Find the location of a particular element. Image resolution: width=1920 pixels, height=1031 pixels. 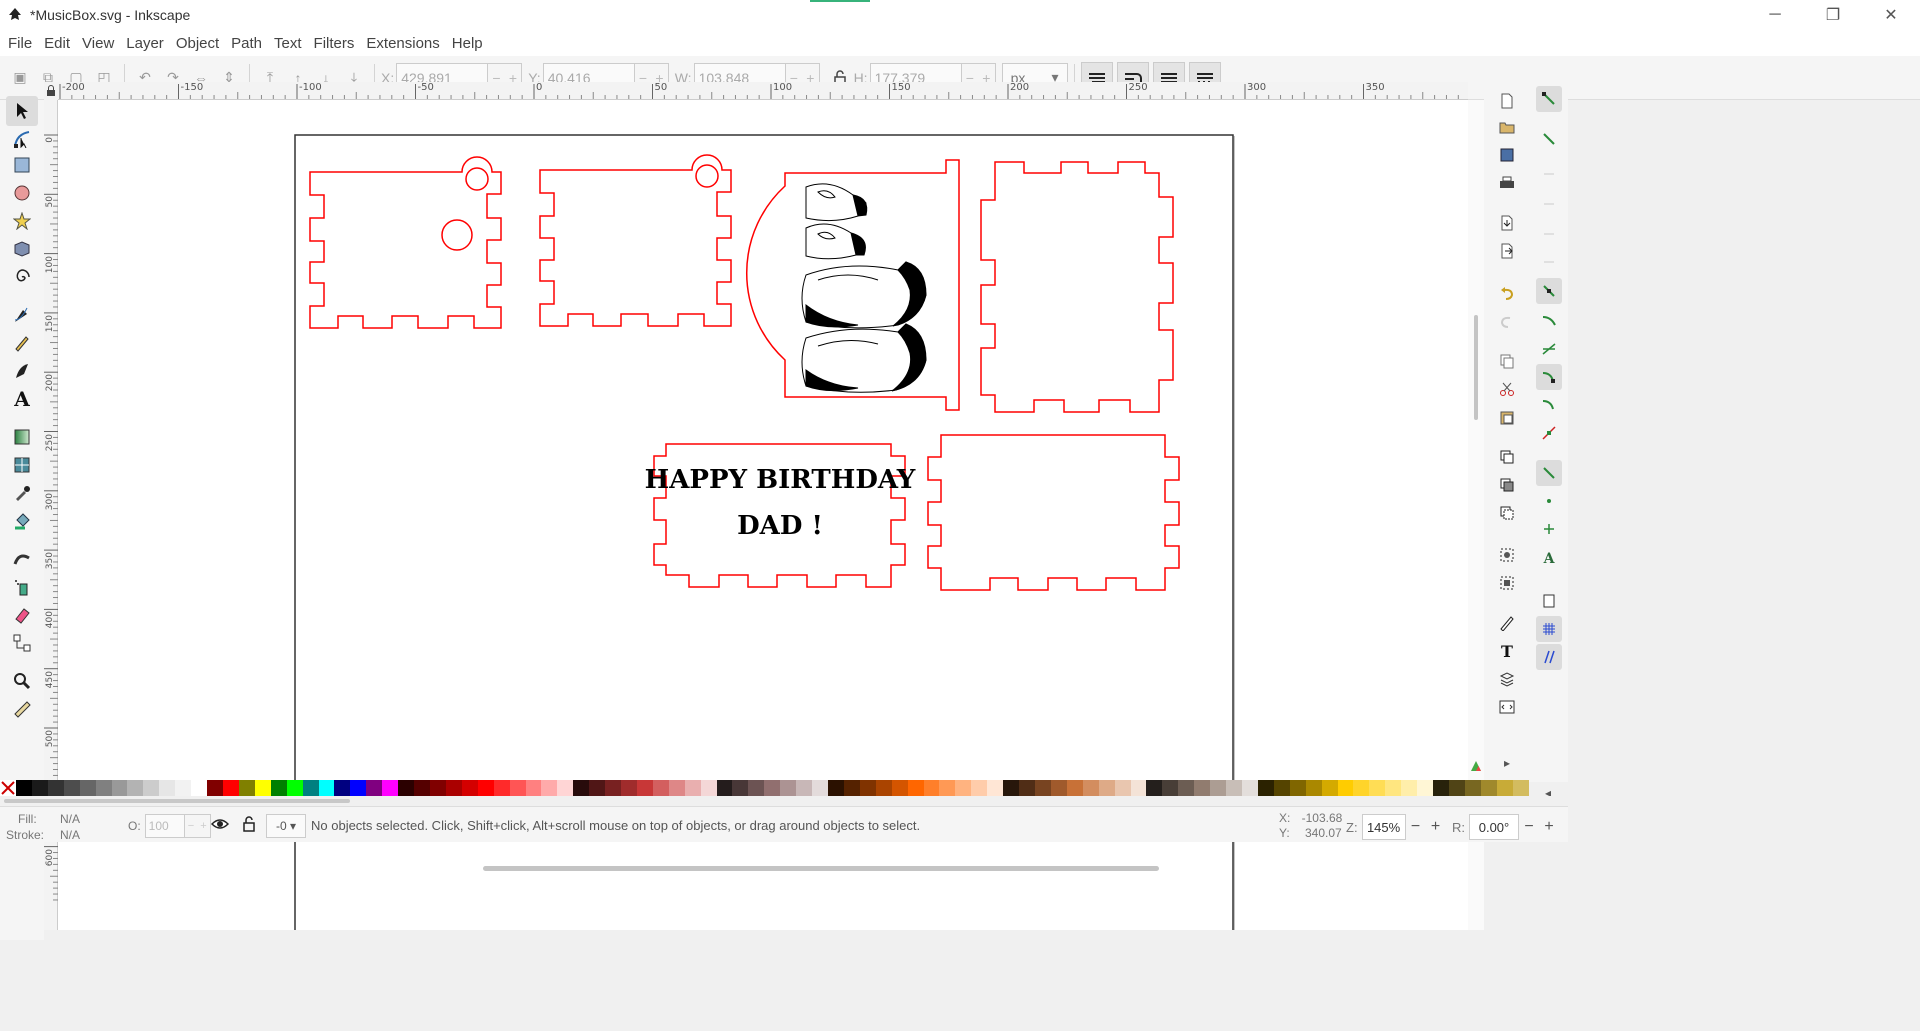

snap-paths-icon is located at coordinates (1549, 321).